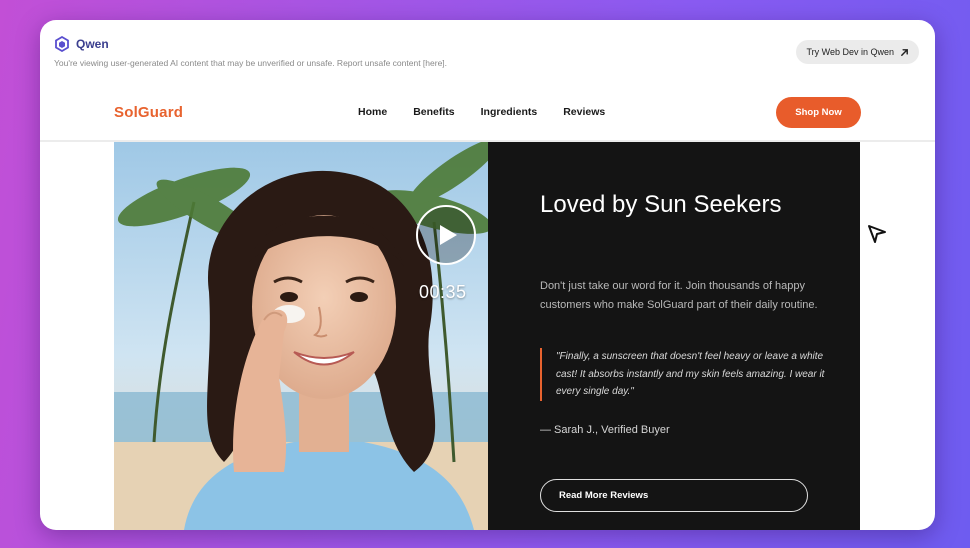 This screenshot has width=970, height=548. What do you see at coordinates (92, 44) in the screenshot?
I see `brand-name: Qwen` at bounding box center [92, 44].